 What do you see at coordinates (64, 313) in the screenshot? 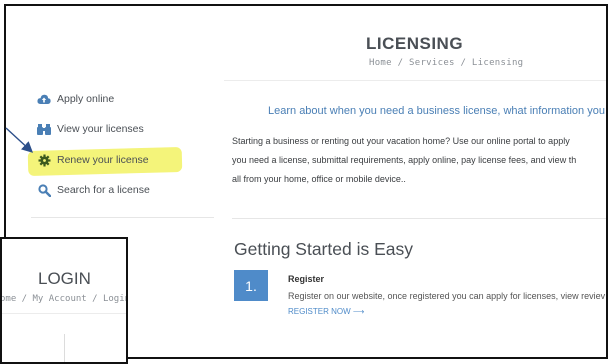
I see `login-divider` at bounding box center [64, 313].